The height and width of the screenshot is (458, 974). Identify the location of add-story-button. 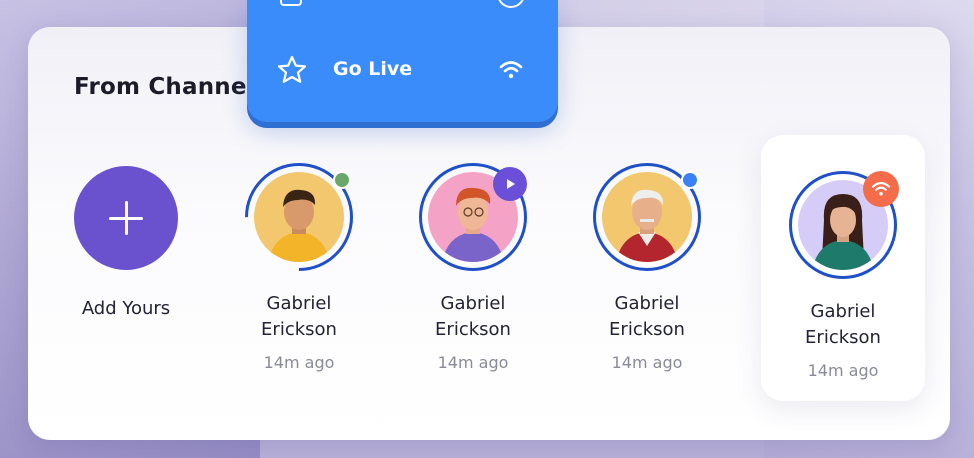
(126, 218).